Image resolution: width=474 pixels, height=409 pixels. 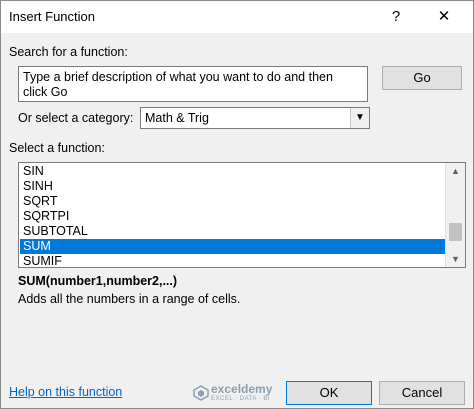 What do you see at coordinates (233, 201) in the screenshot?
I see `function-list-item: SQRT` at bounding box center [233, 201].